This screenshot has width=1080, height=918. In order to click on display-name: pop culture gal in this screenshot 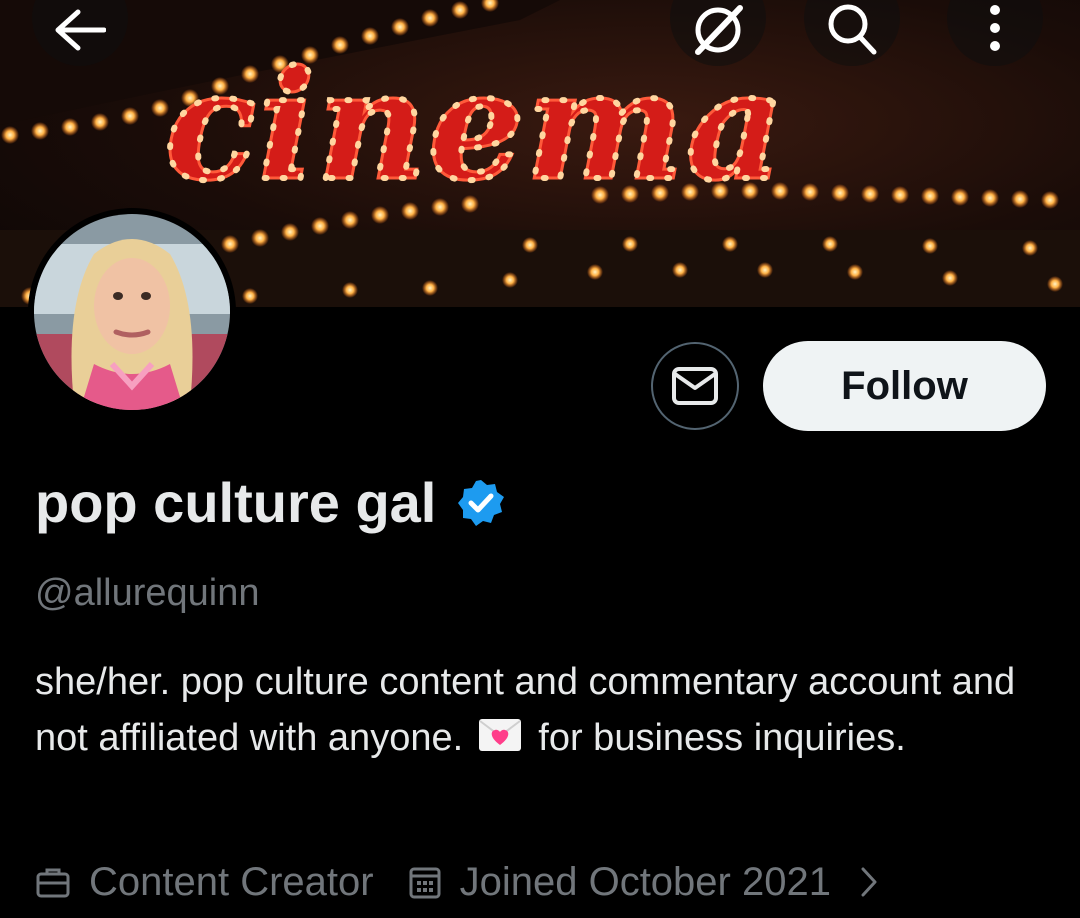, I will do `click(270, 502)`.